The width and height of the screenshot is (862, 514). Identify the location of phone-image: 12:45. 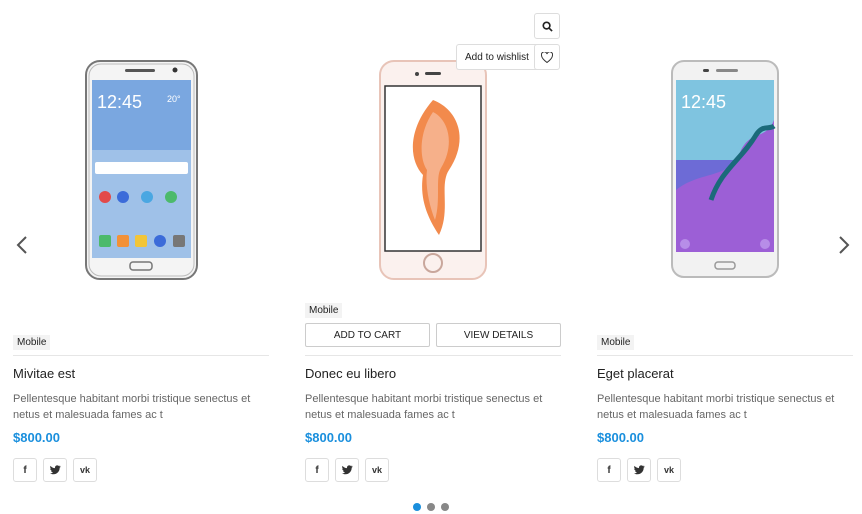
(725, 169).